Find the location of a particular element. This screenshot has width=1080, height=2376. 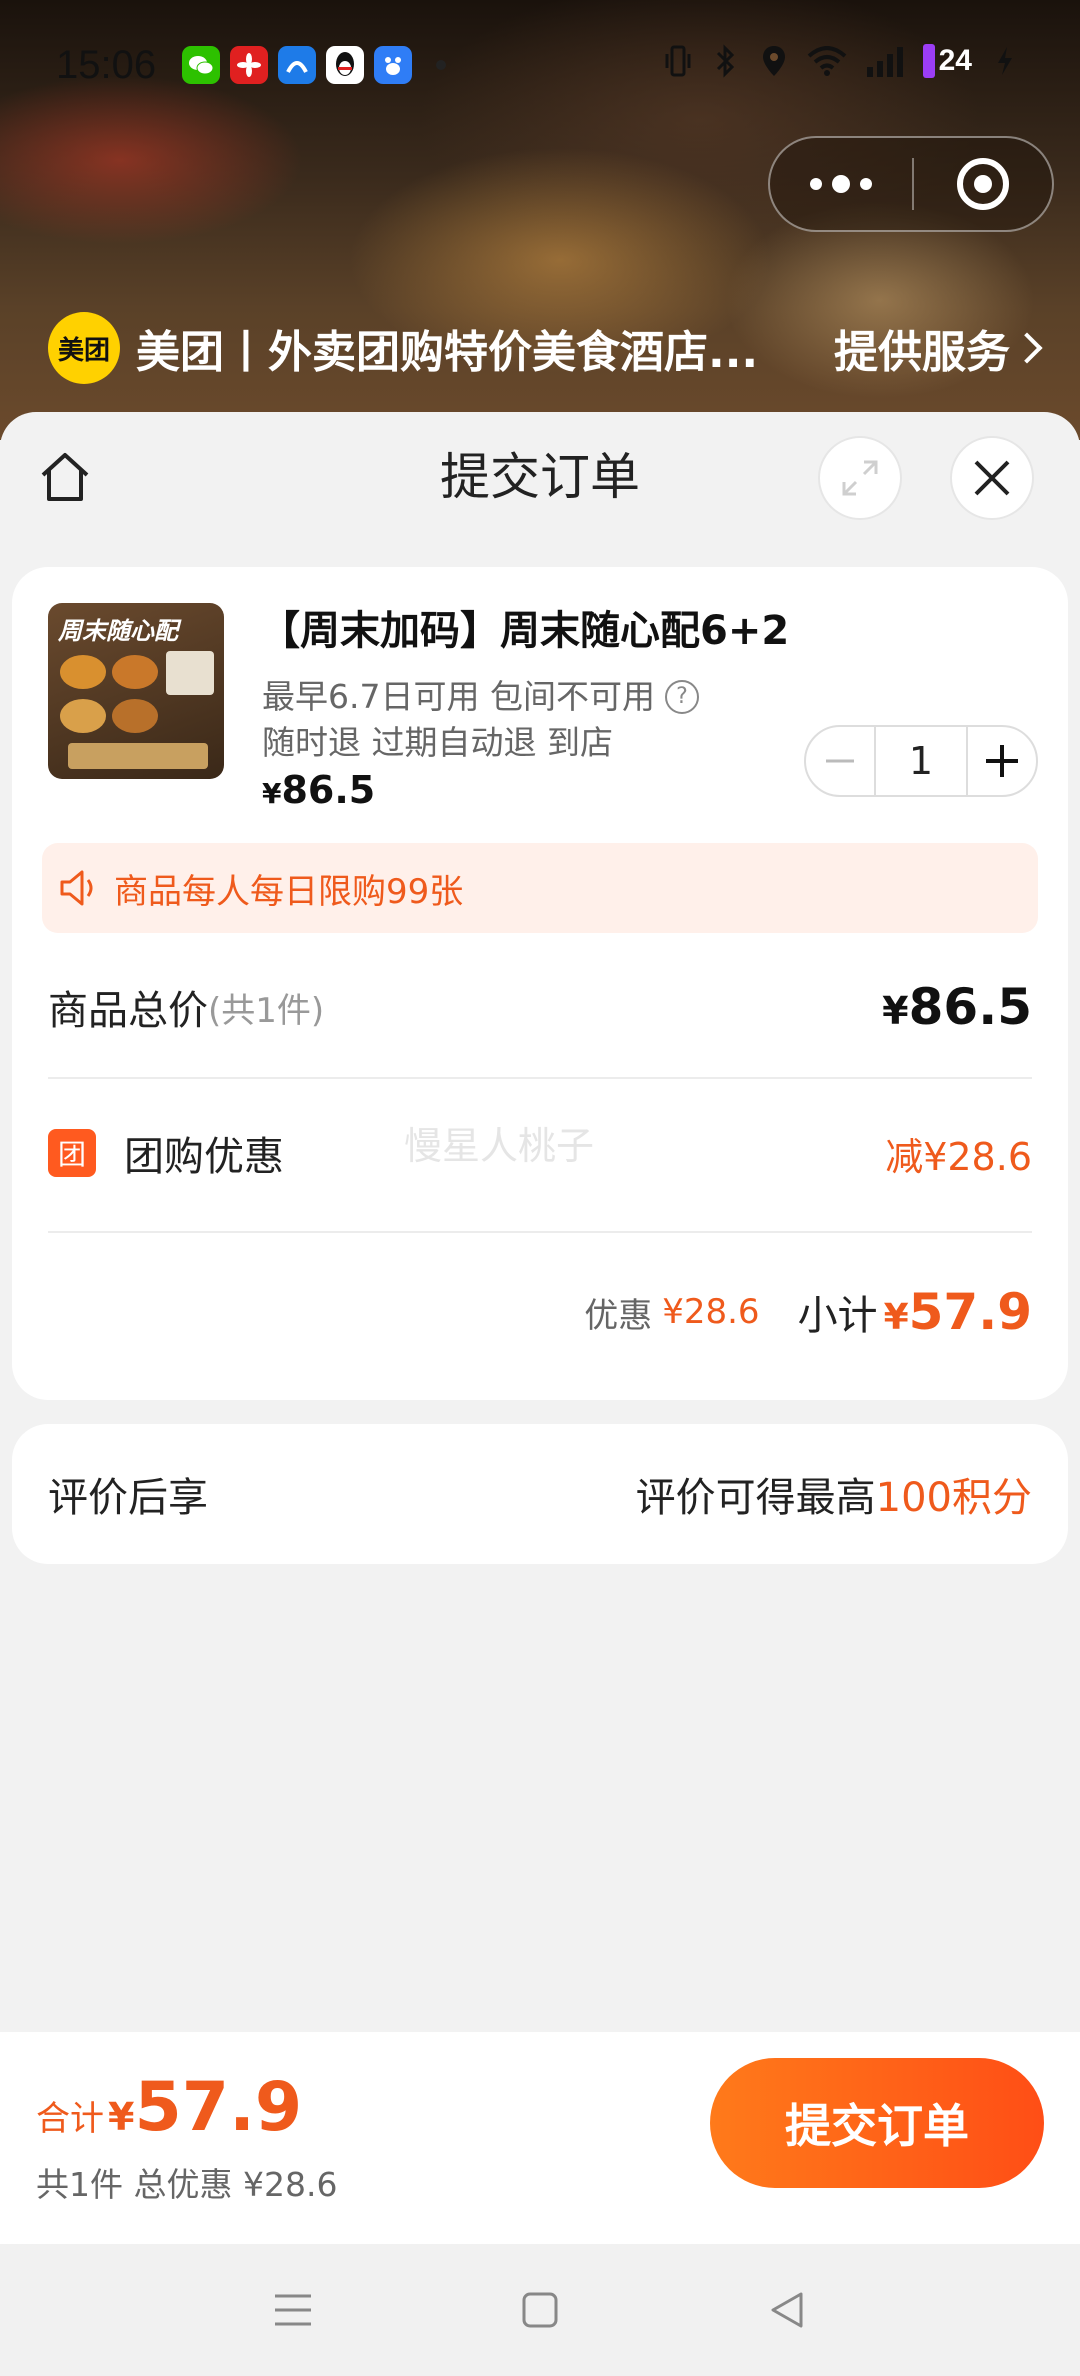

menu-icon is located at coordinates (293, 2310).